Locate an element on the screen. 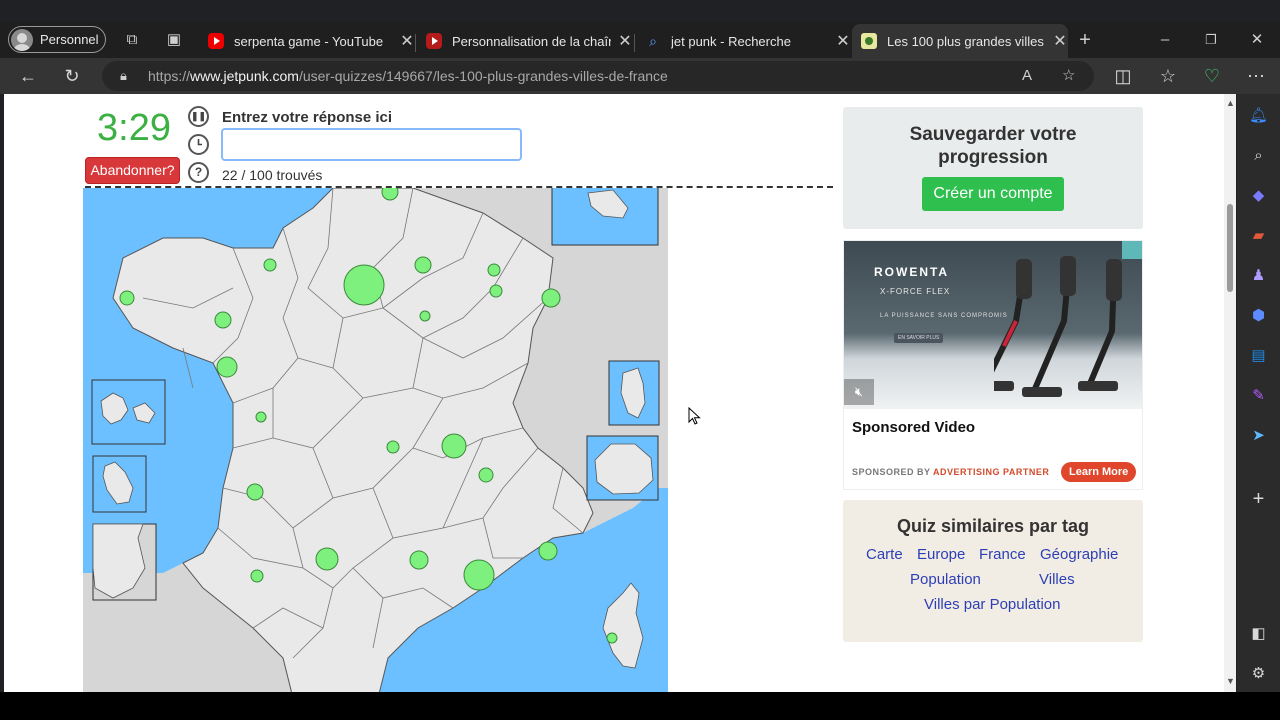  scroll-down-icon: ▼ is located at coordinates (1230, 681).